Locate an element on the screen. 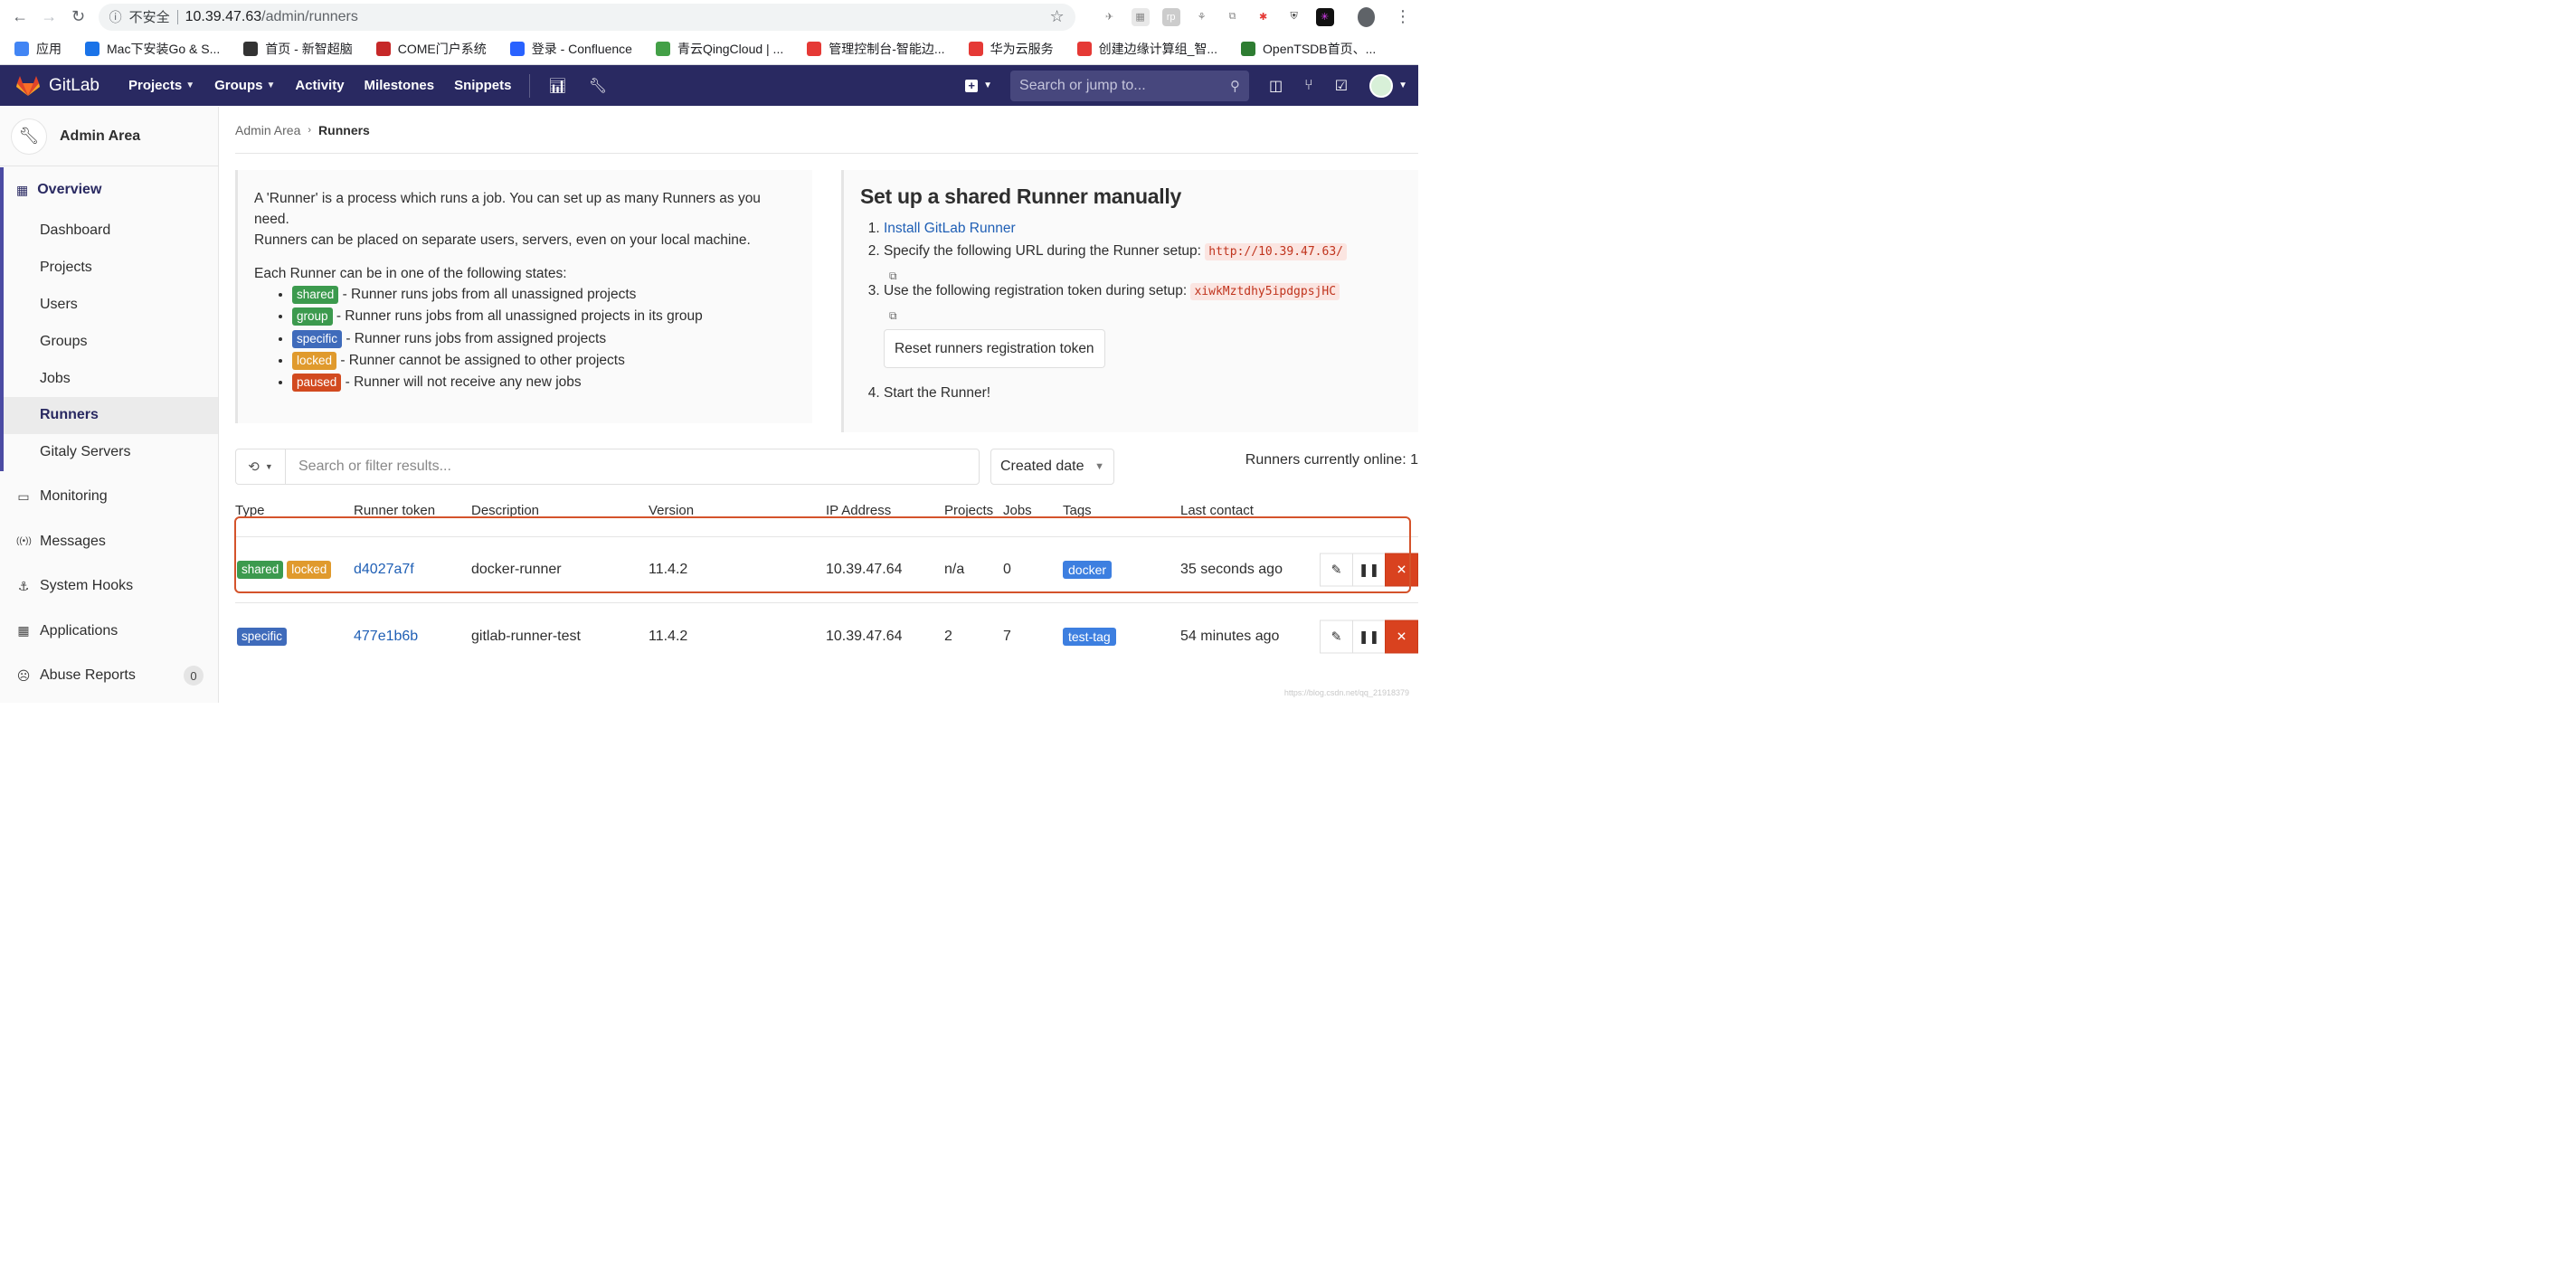 The image size is (2576, 1277). omnibox-divider is located at coordinates (177, 16).